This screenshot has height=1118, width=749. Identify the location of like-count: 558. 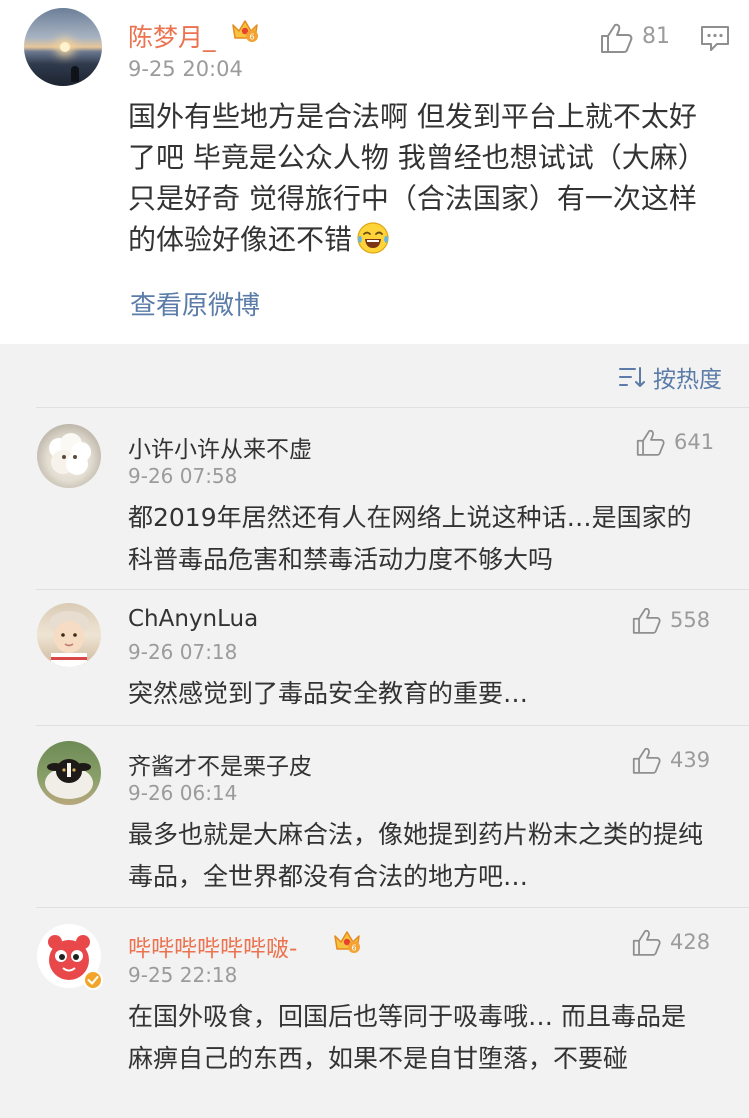
(690, 620).